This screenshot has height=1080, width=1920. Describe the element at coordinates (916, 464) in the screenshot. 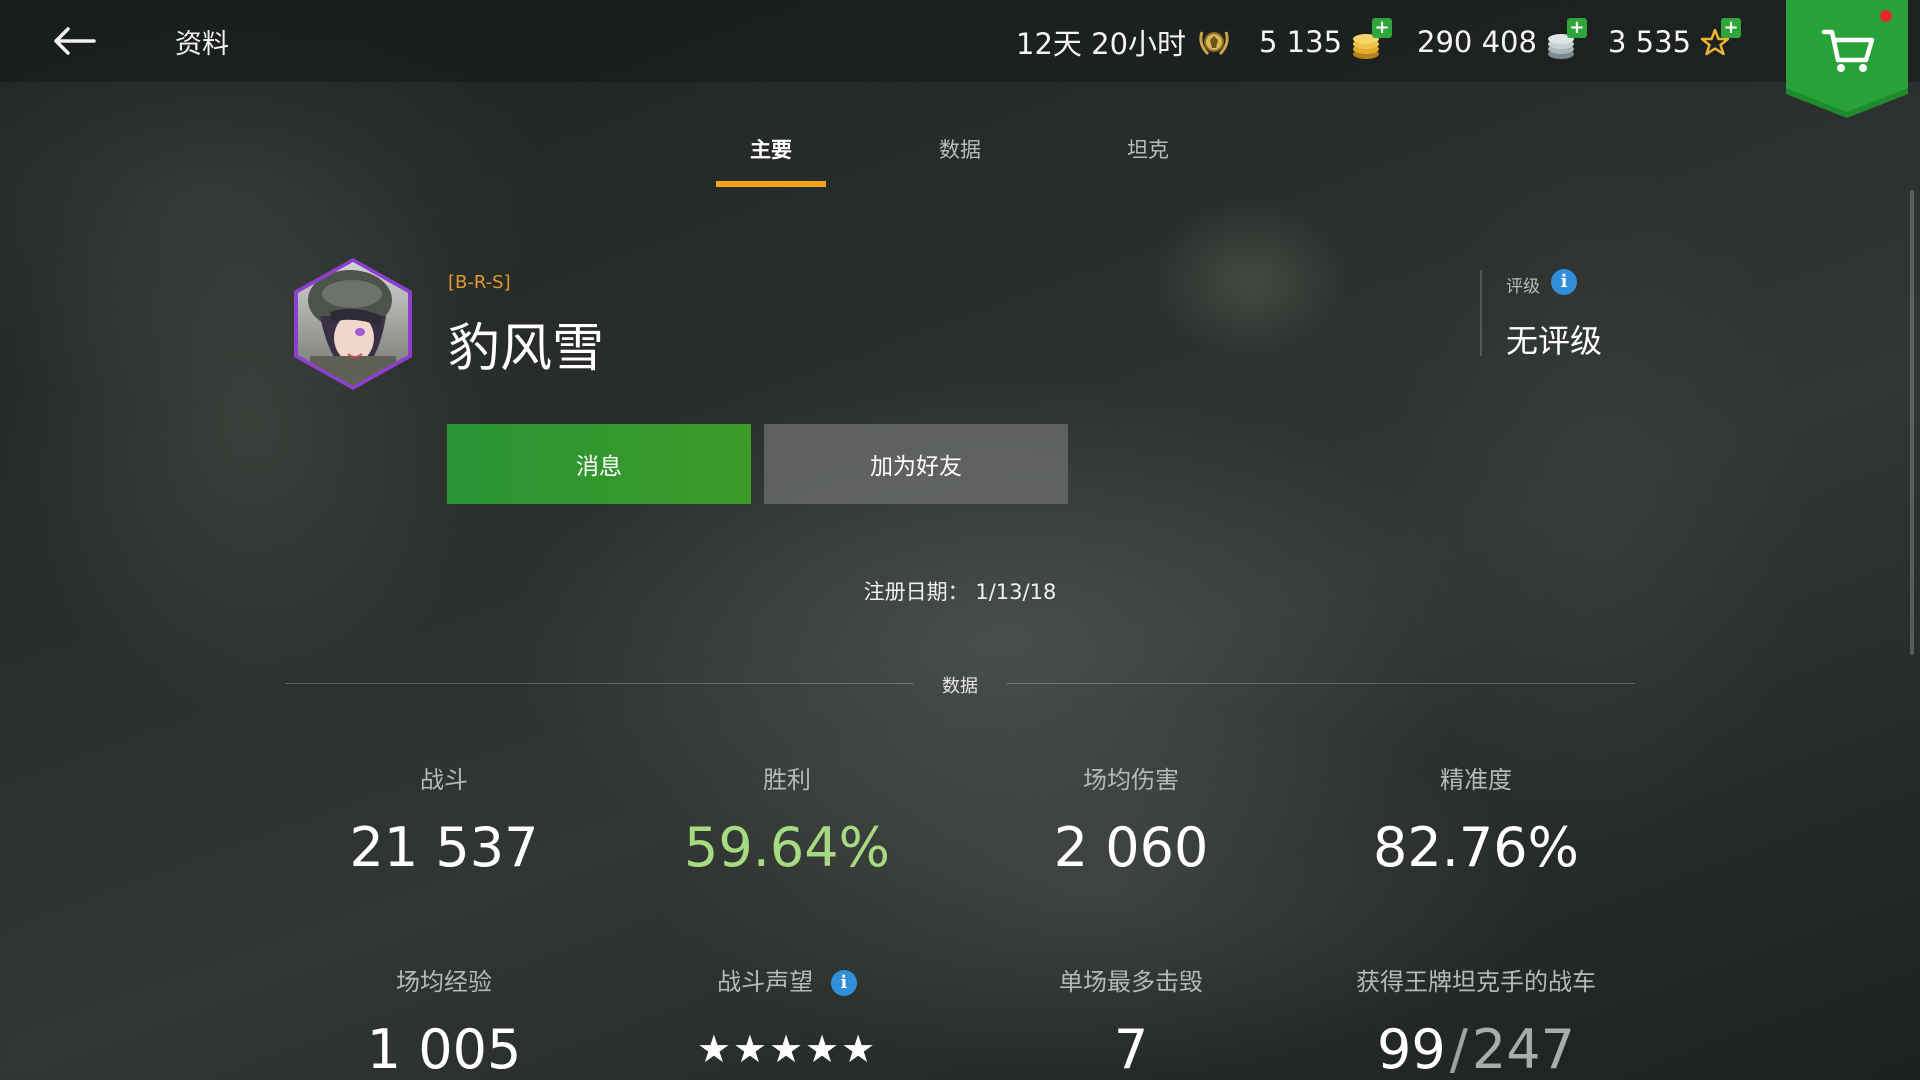

I see `add-friend-button: 加为好友` at that location.